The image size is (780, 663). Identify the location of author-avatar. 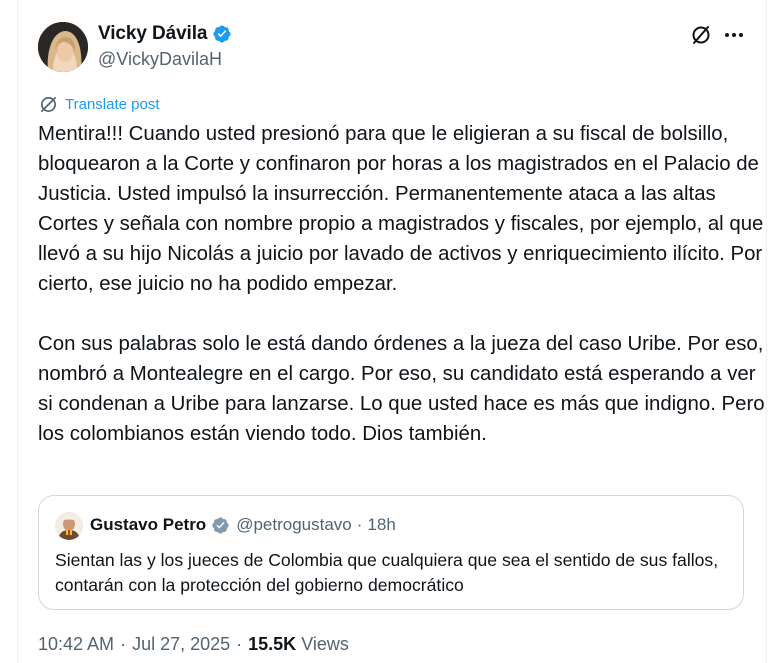
(63, 47).